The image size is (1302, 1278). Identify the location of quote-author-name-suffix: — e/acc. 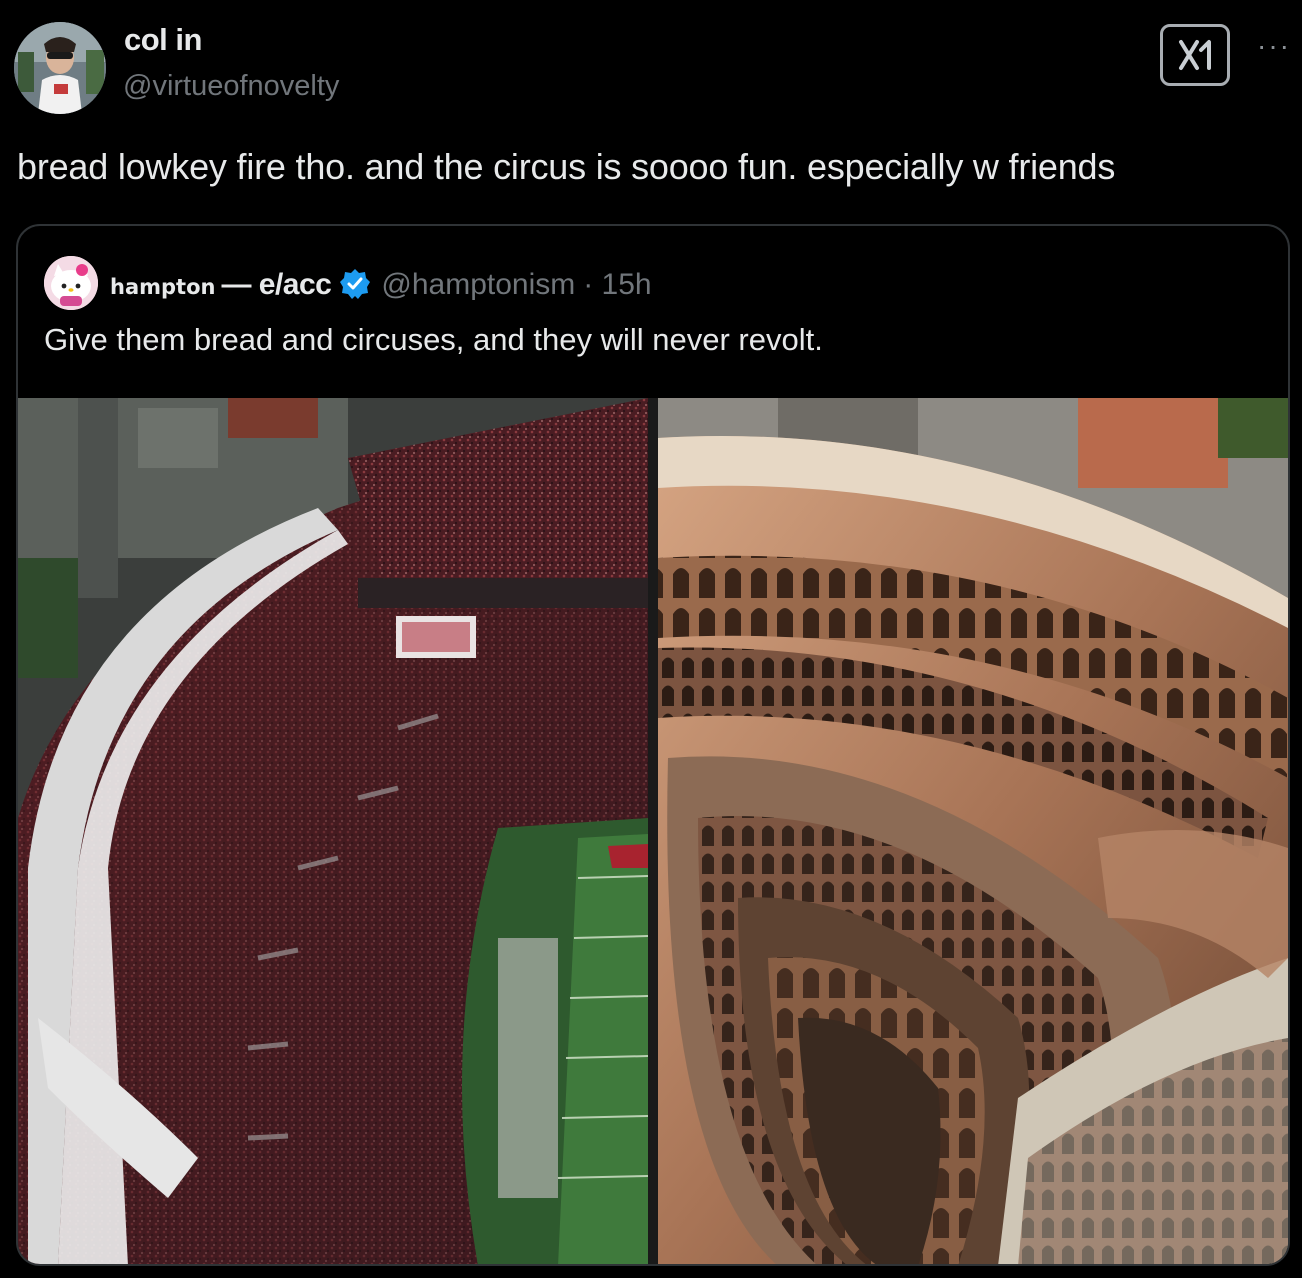
(276, 285).